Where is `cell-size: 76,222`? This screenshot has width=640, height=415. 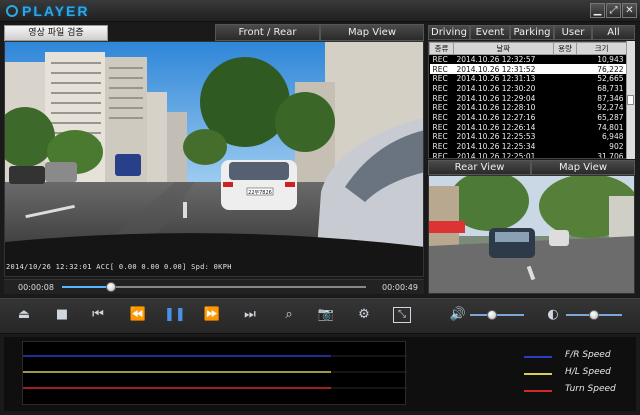 cell-size: 76,222 is located at coordinates (601, 69).